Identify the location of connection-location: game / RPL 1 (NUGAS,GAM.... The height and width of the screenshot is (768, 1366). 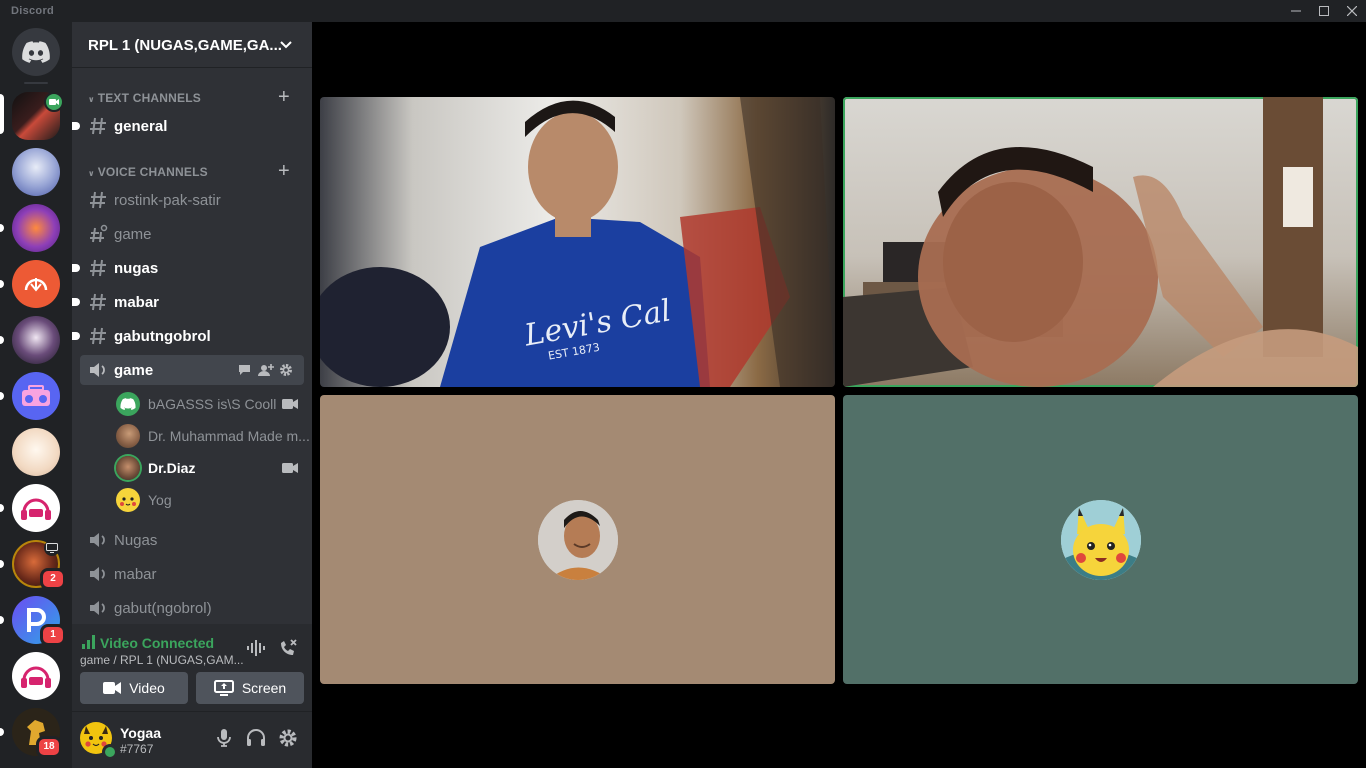
(162, 660).